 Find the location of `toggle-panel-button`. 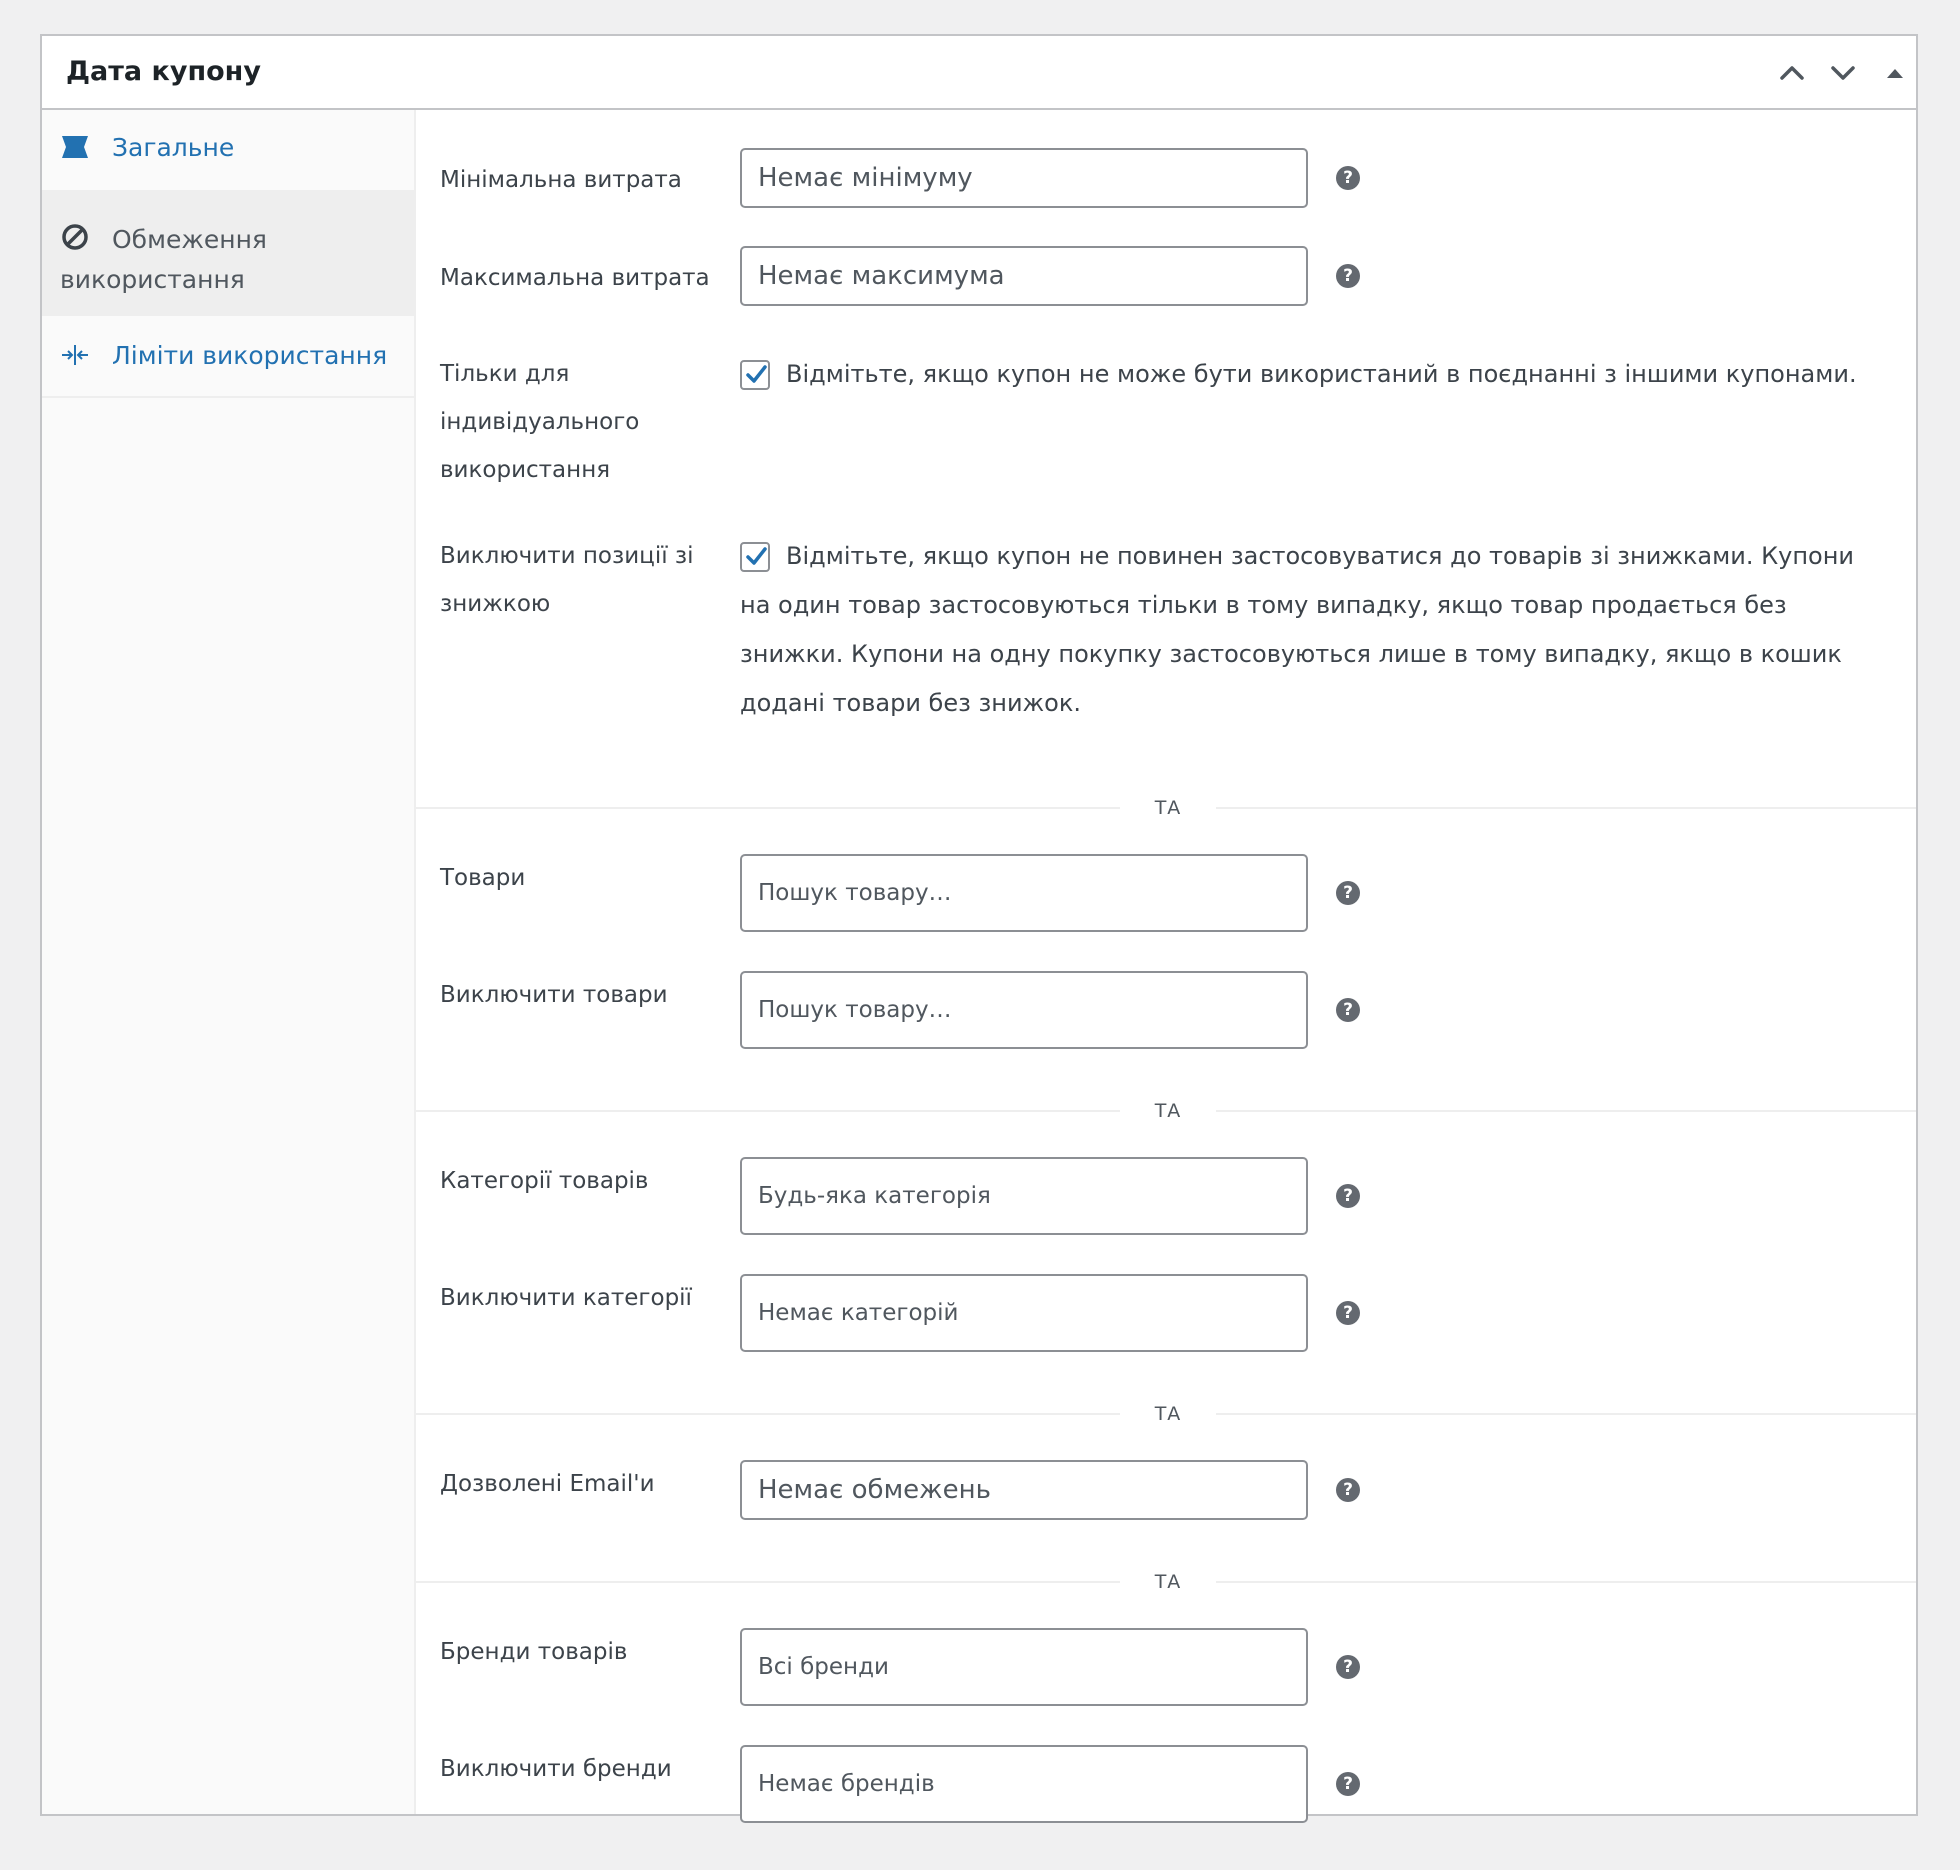

toggle-panel-button is located at coordinates (1895, 72).